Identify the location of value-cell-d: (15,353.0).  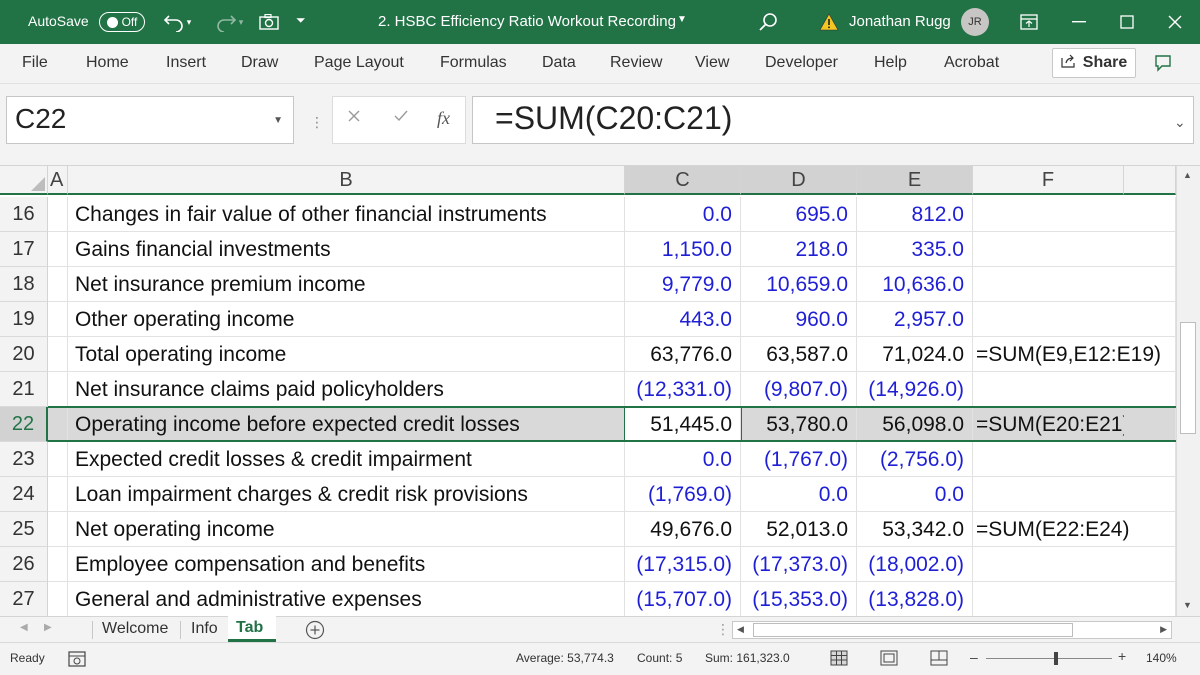
(799, 599).